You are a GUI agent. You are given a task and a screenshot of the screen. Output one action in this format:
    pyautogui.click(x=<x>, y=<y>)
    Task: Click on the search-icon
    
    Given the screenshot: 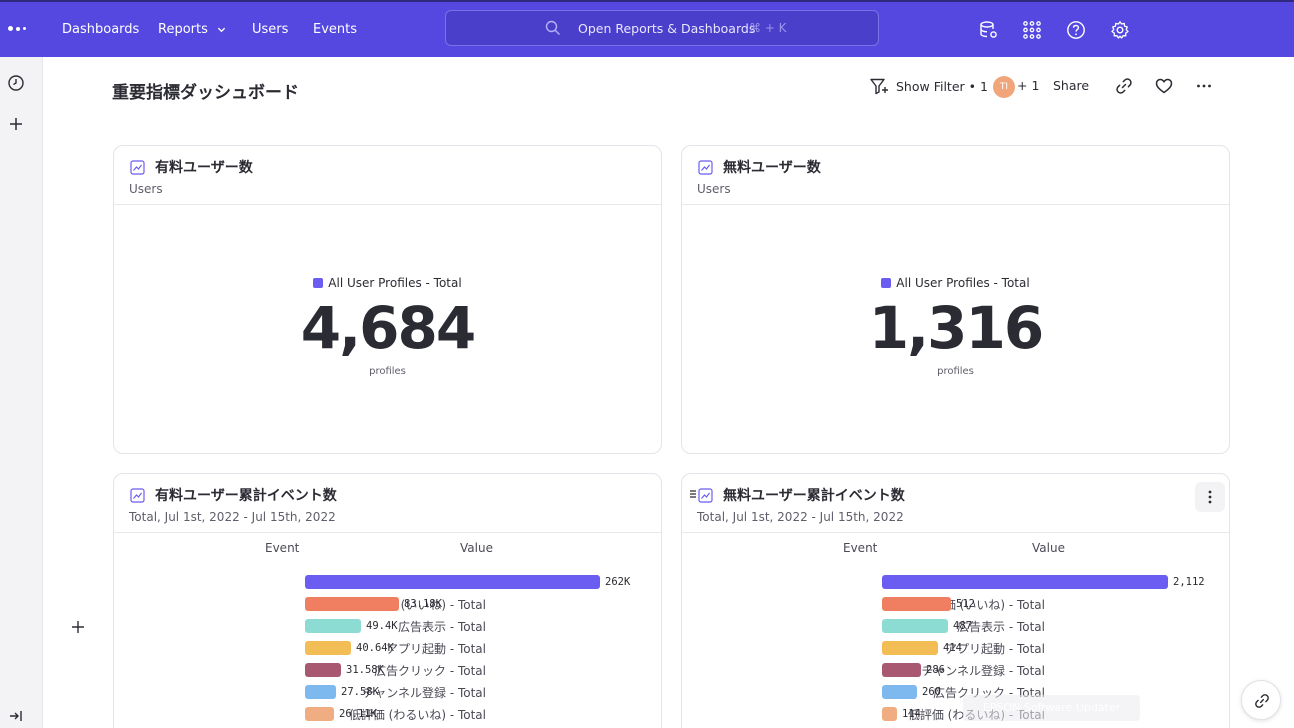 What is the action you would take?
    pyautogui.click(x=552, y=27)
    